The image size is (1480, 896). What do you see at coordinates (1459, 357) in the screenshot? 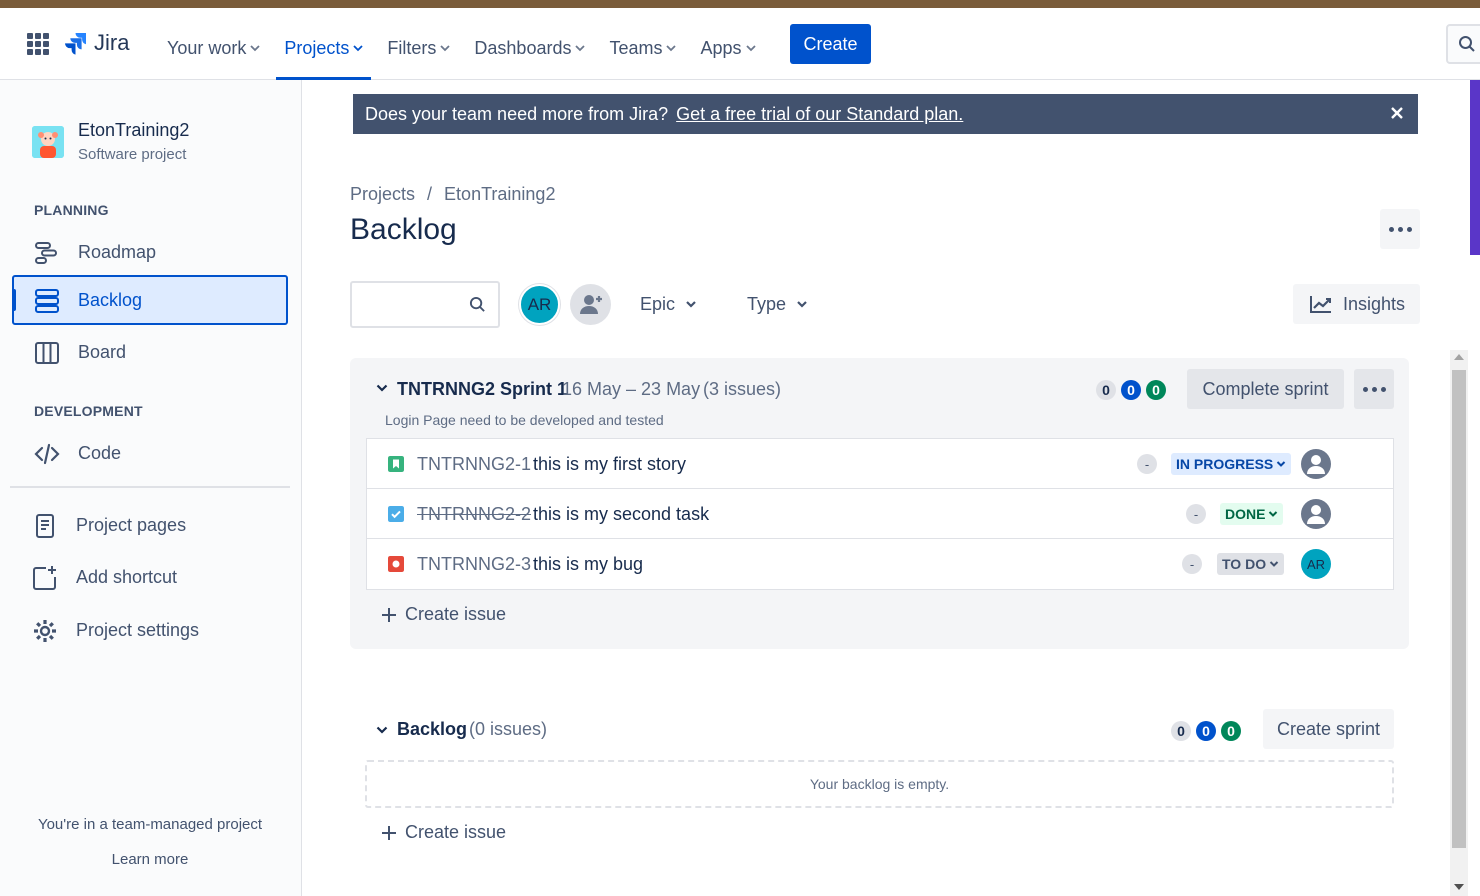
I see `scroll-up-arrow-icon` at bounding box center [1459, 357].